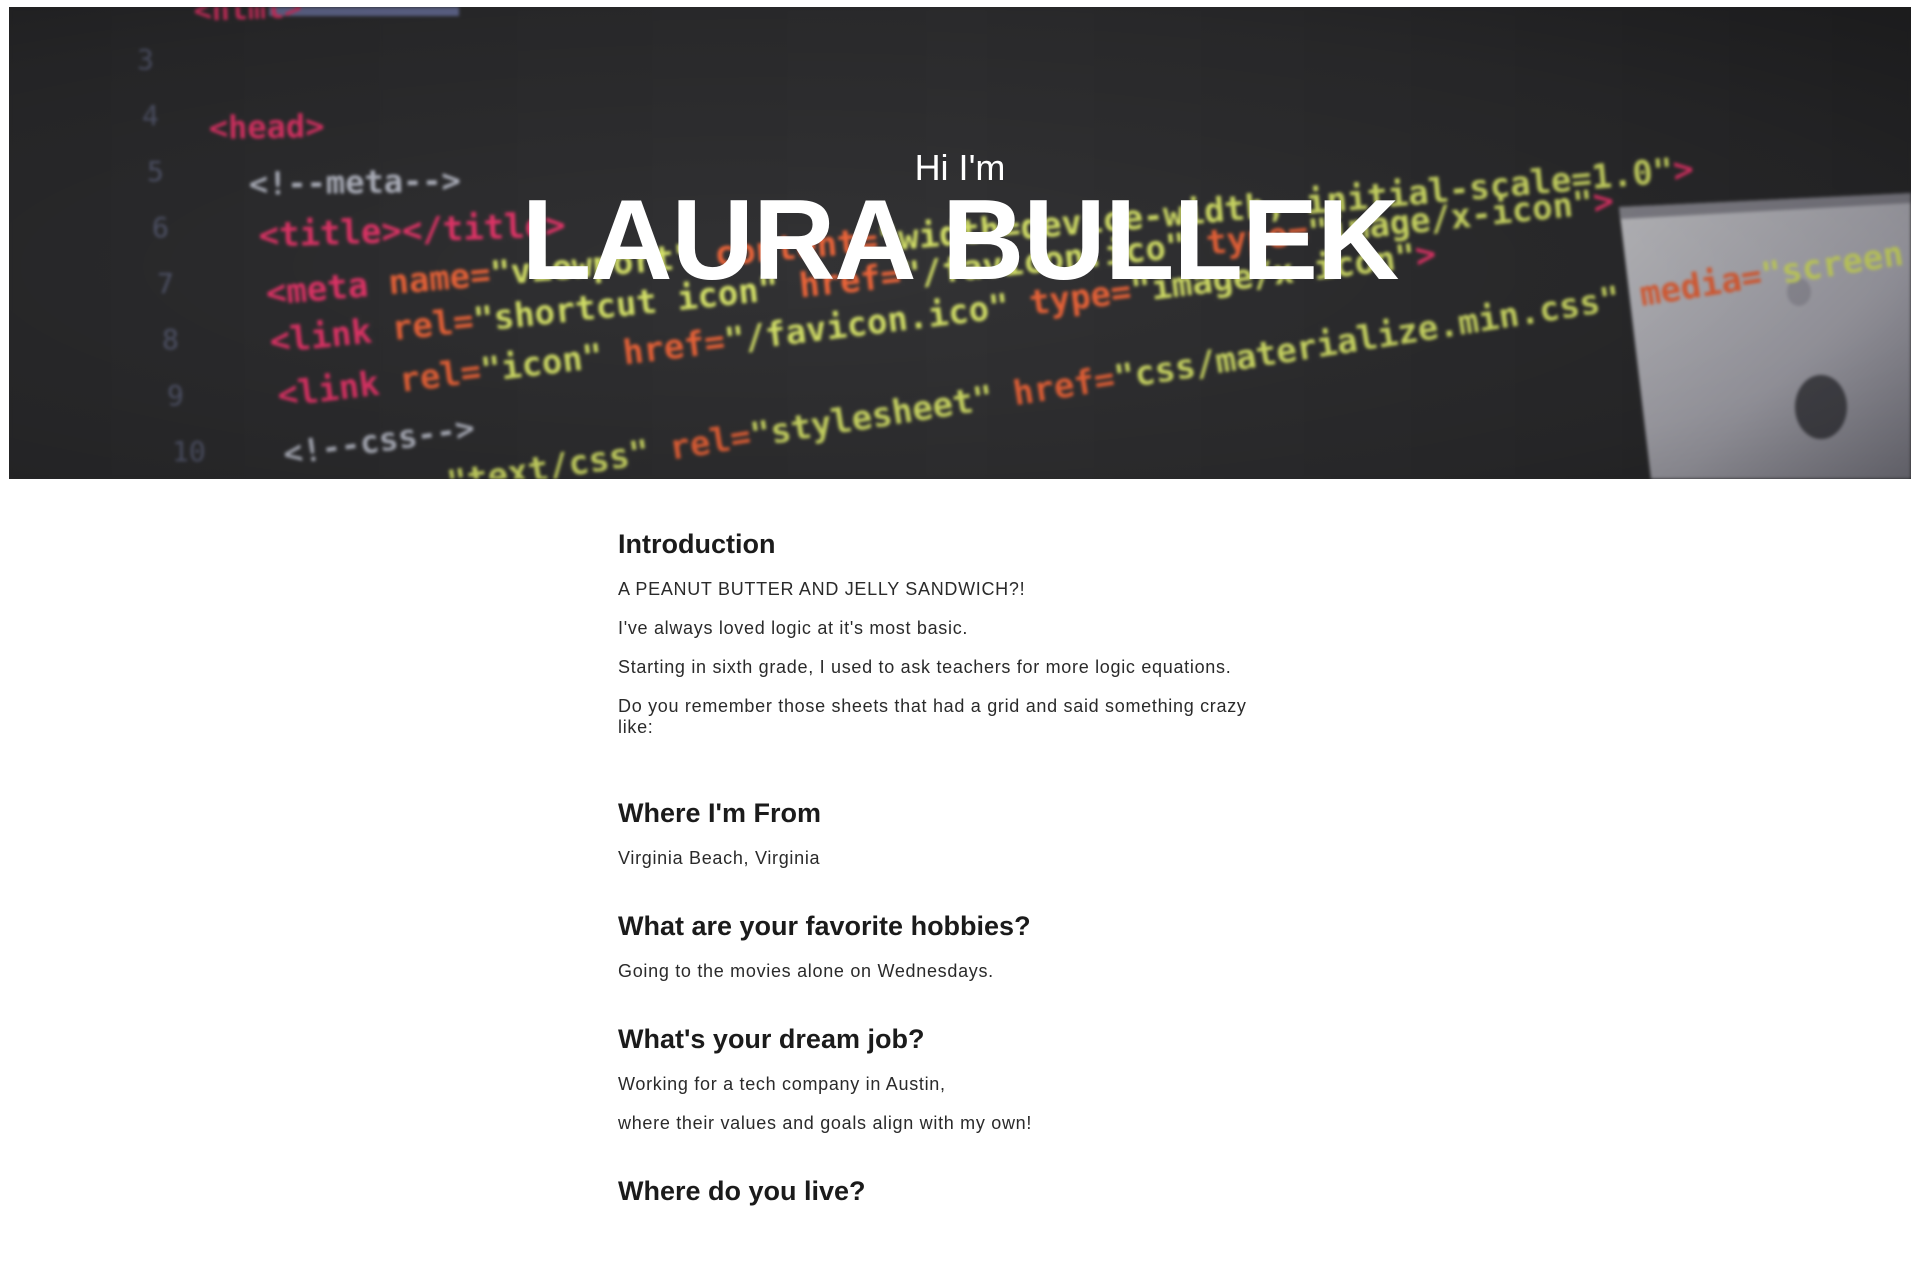  I want to click on section-paragraph: Going to the movies alone on Wednesdays., so click(806, 971).